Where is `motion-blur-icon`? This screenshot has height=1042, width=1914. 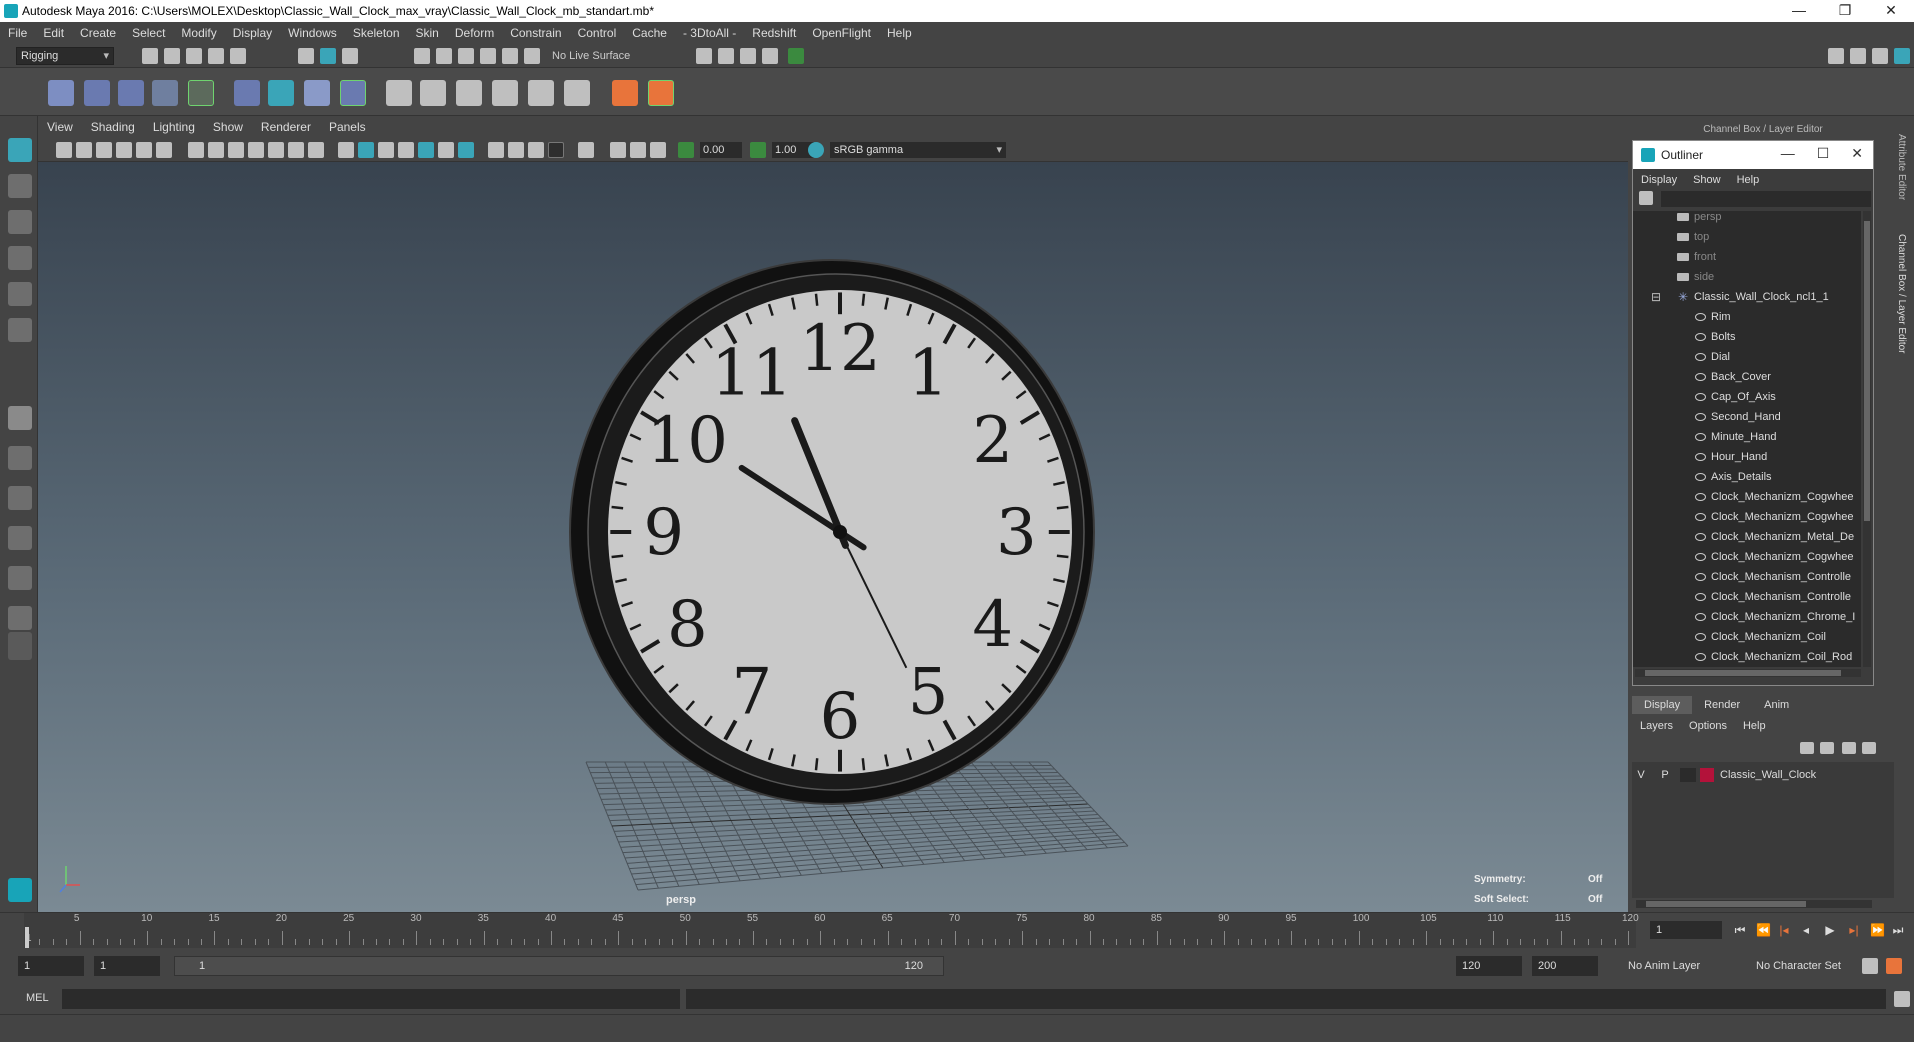
motion-blur-icon is located at coordinates (516, 150).